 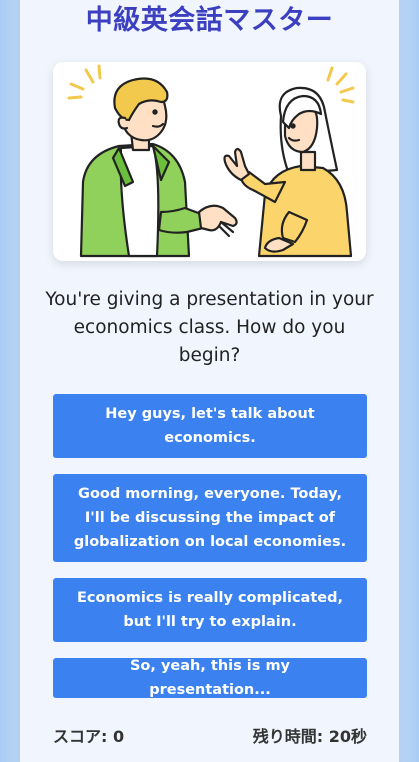 What do you see at coordinates (89, 736) in the screenshot?
I see `score-label: スコア: 0` at bounding box center [89, 736].